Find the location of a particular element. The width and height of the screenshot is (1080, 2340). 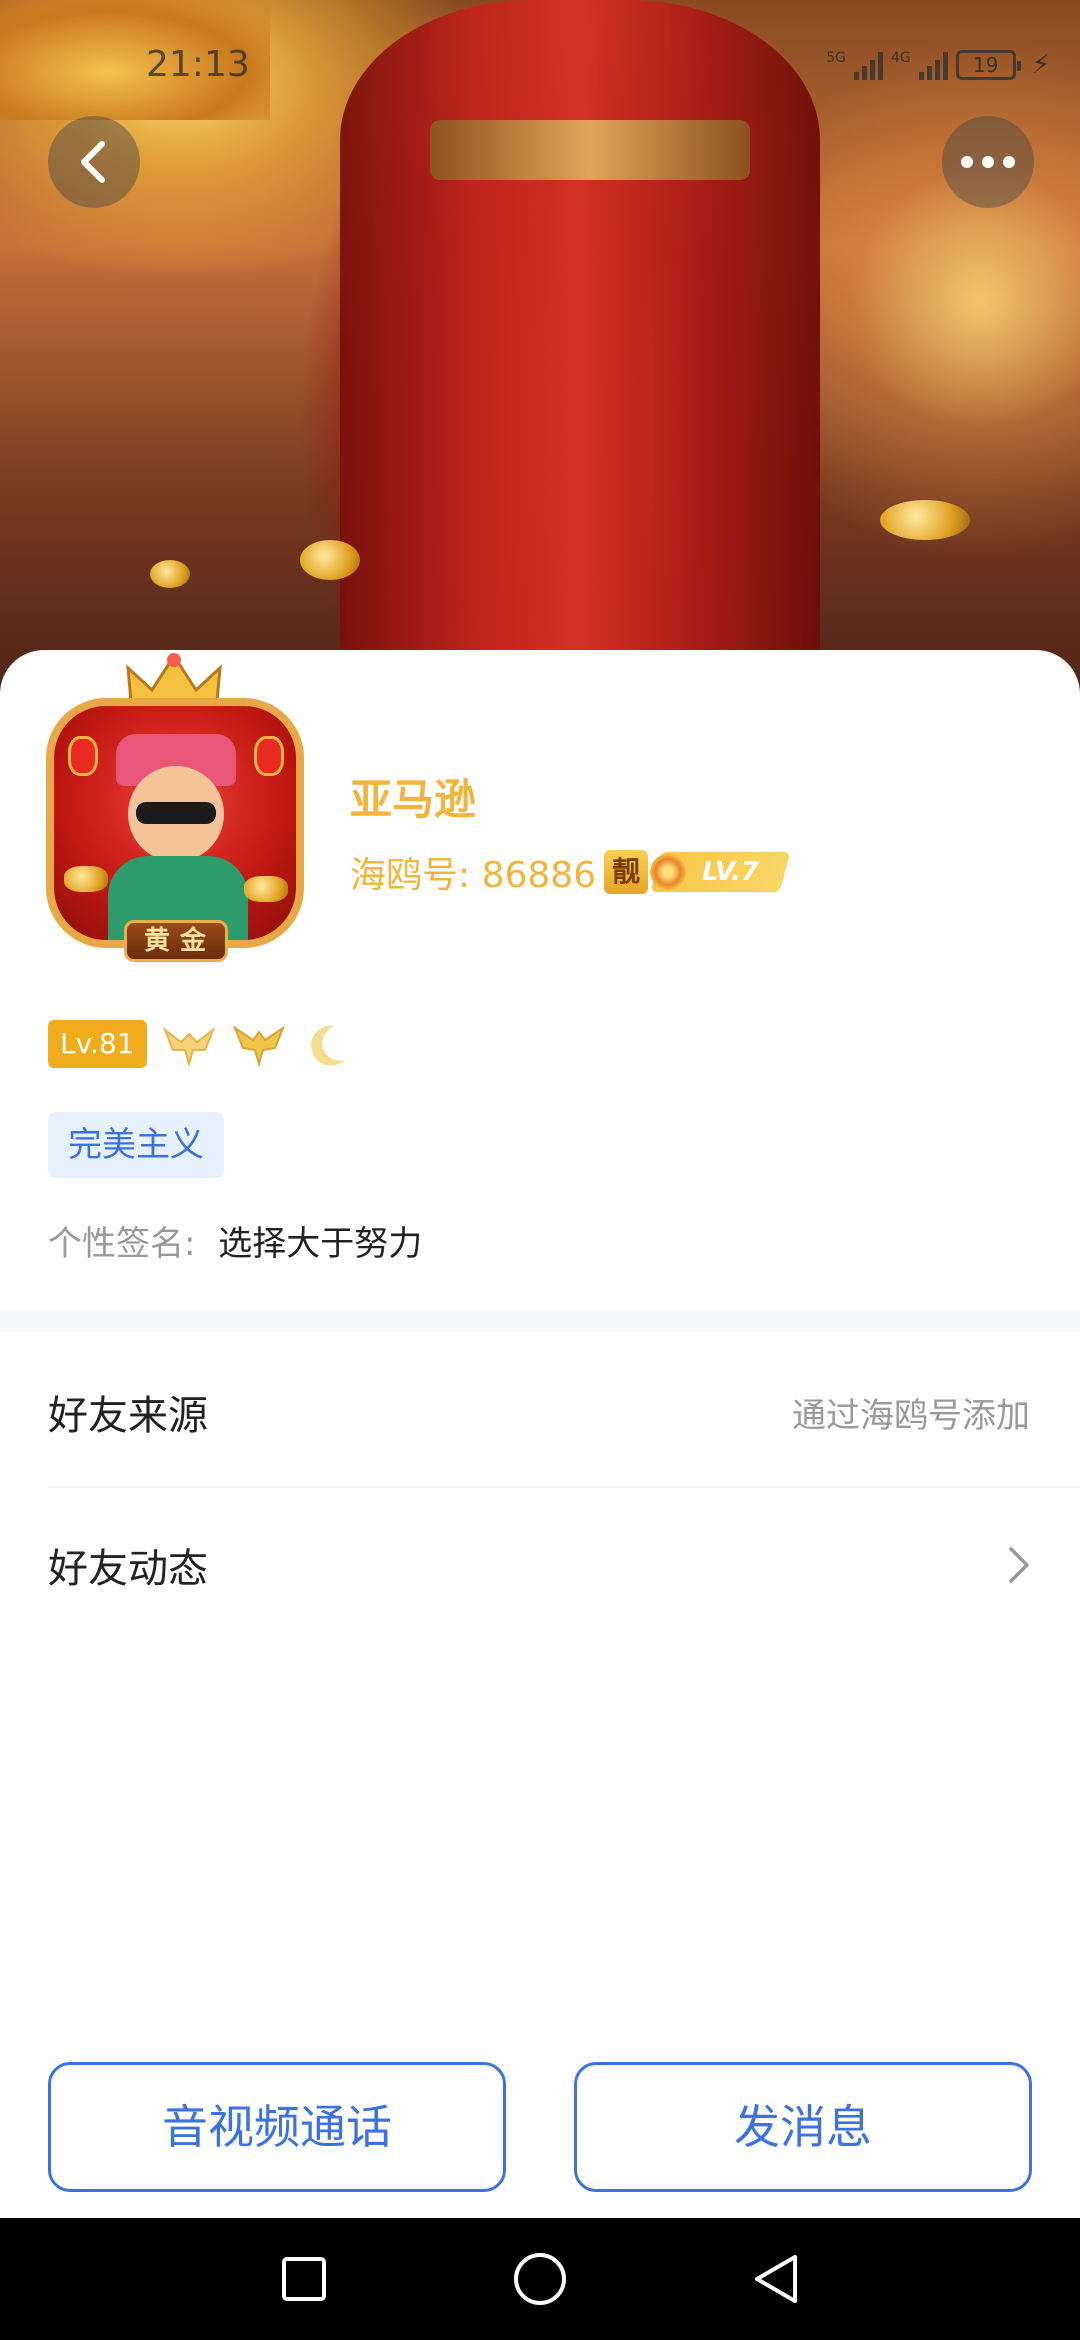

send-message-button: 发消息 is located at coordinates (803, 2127).